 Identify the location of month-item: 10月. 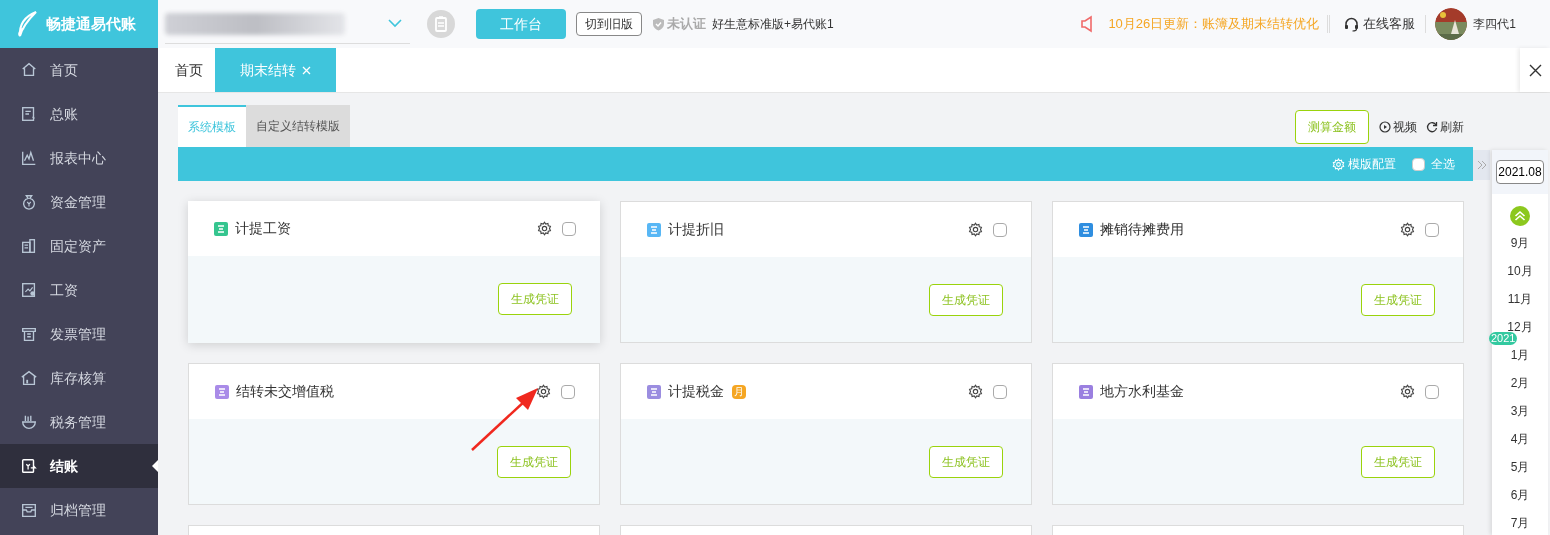
(1520, 271).